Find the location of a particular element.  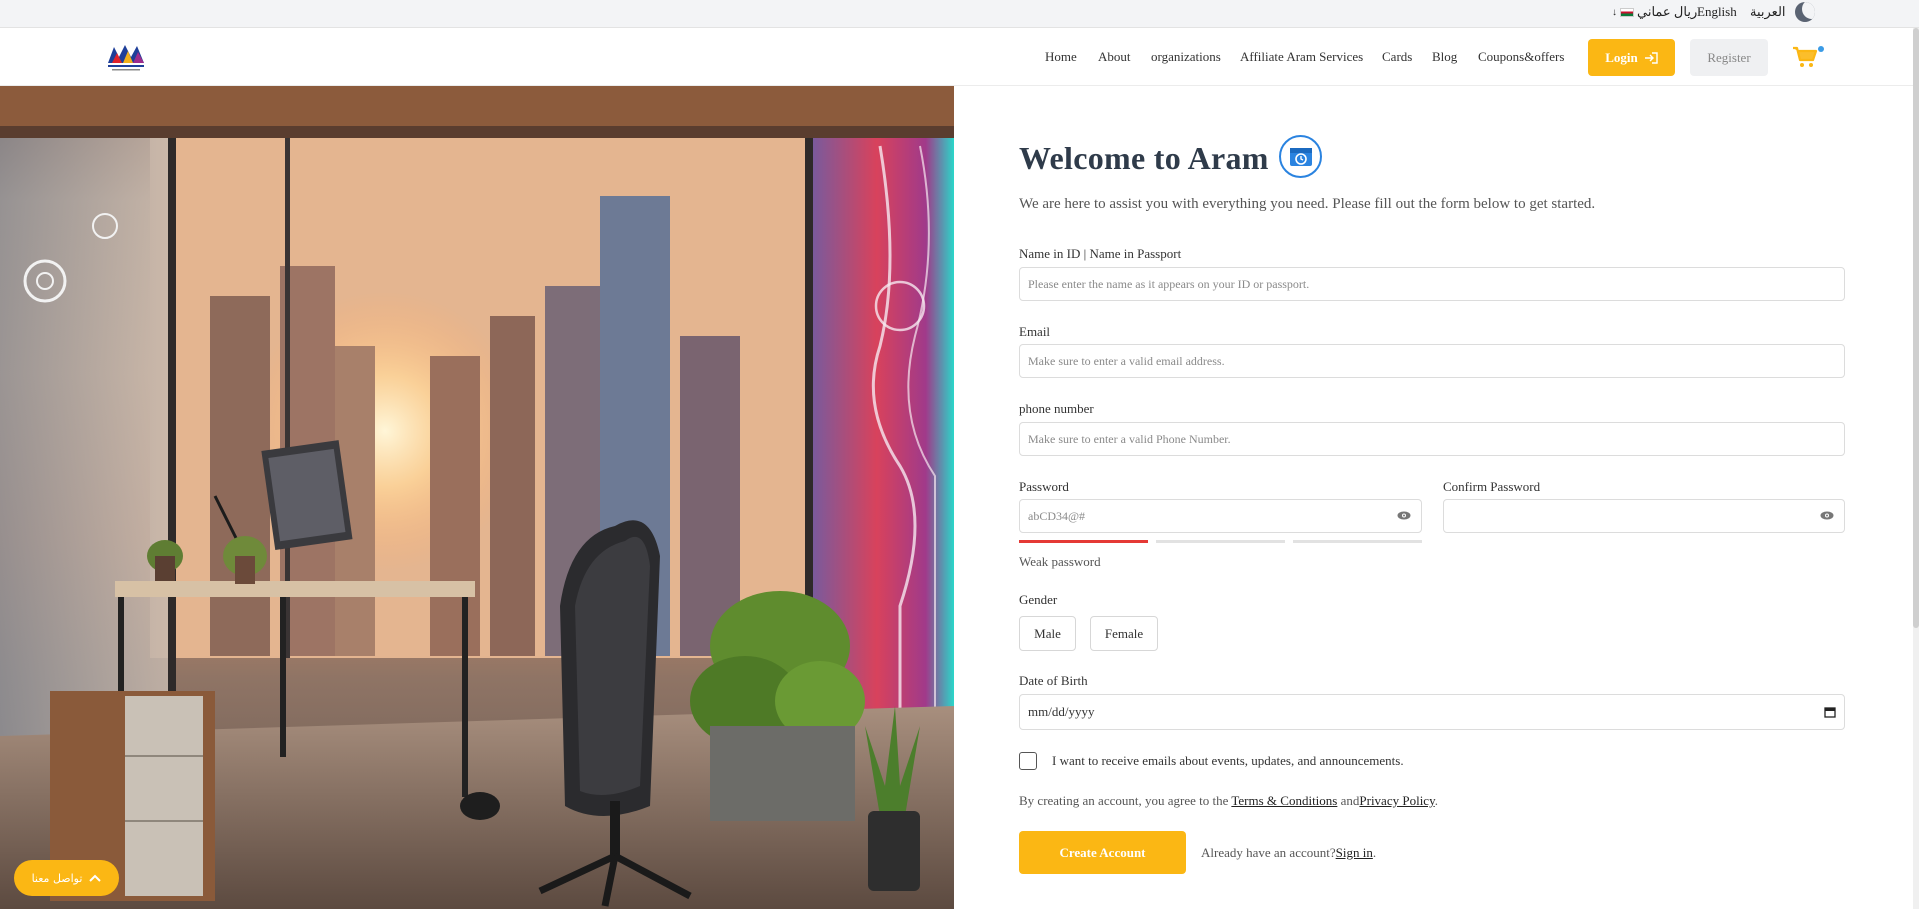

currency-selector: ↓ ريال عماني is located at coordinates (1654, 12).